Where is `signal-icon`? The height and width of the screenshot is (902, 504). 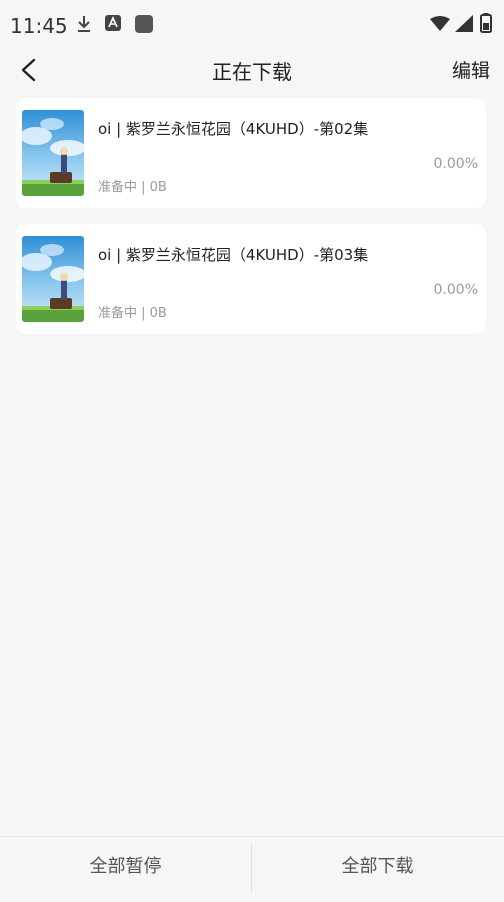
signal-icon is located at coordinates (464, 25).